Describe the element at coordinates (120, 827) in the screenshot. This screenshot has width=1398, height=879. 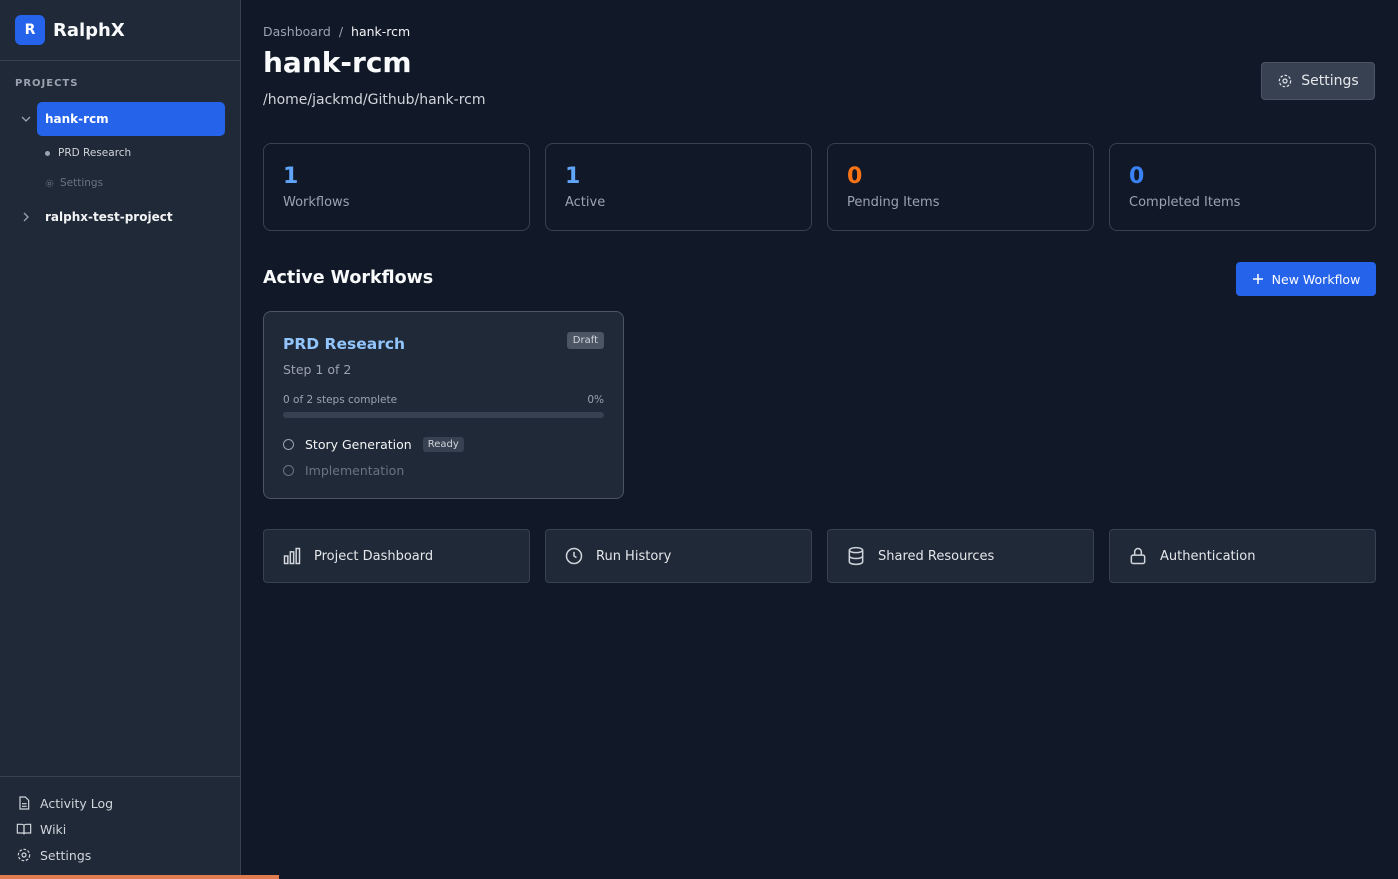
I see `sidebar-footer: Activity Log Wiki Settings` at that location.